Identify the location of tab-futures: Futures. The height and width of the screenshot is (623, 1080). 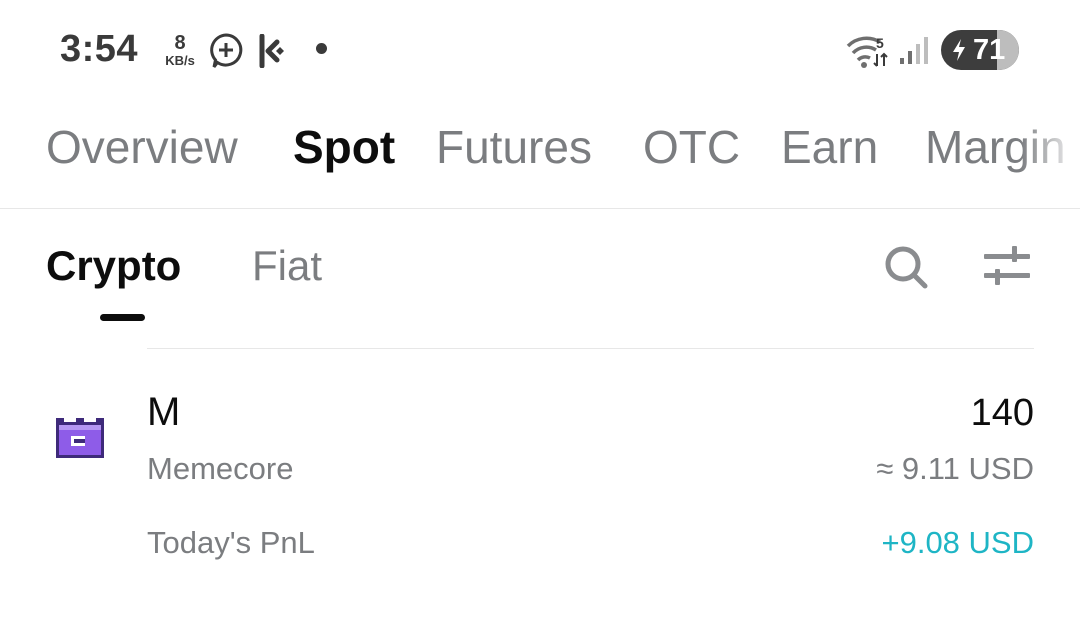
(514, 147).